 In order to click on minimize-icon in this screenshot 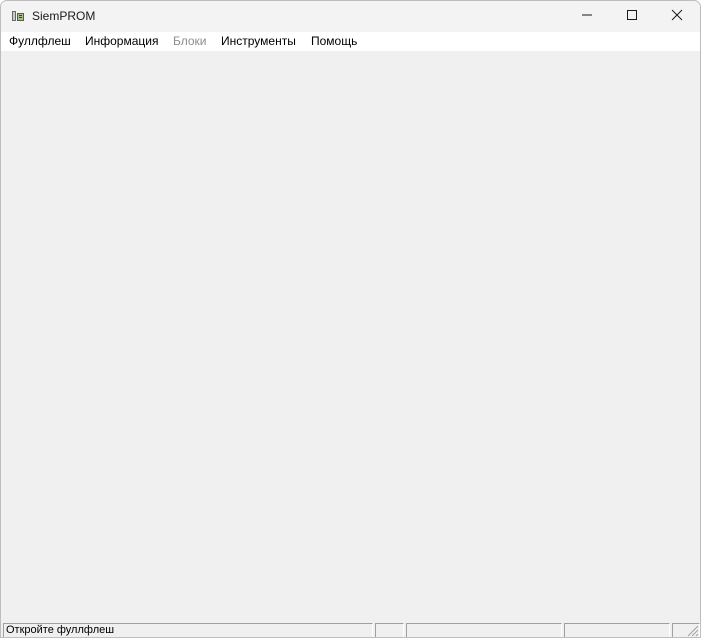, I will do `click(587, 17)`.